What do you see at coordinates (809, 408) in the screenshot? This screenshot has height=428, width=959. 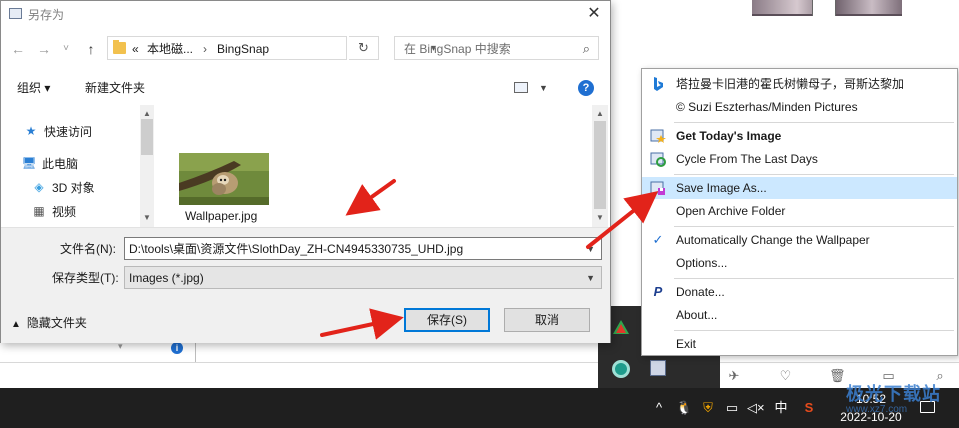 I see `sogou-ime-icon: S` at bounding box center [809, 408].